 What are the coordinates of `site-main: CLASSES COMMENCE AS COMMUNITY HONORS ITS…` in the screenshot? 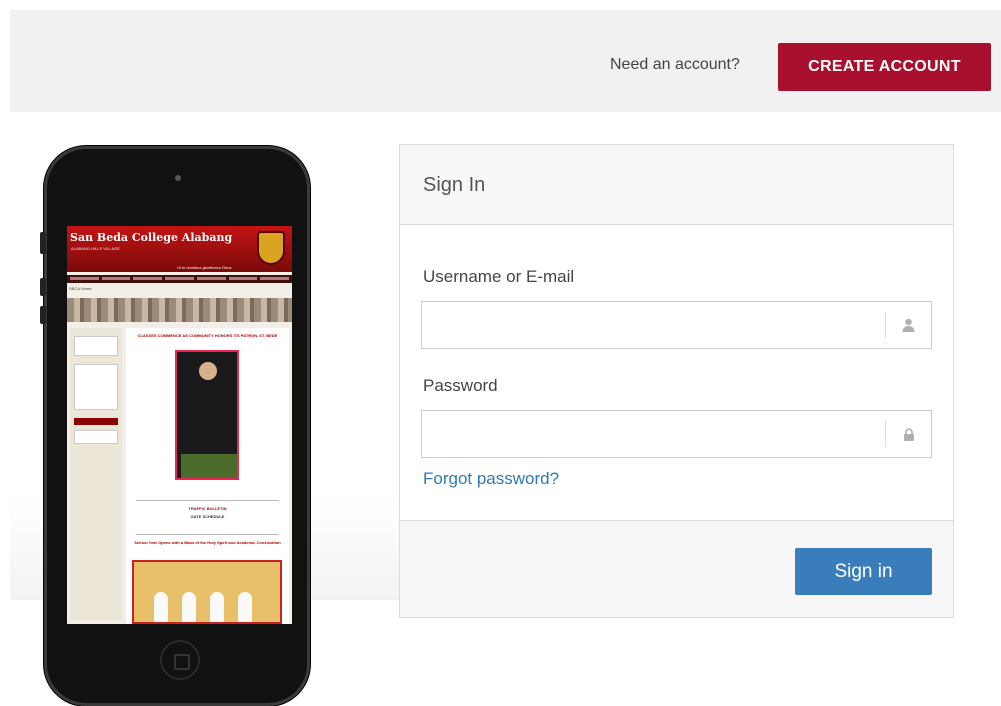 It's located at (207, 476).